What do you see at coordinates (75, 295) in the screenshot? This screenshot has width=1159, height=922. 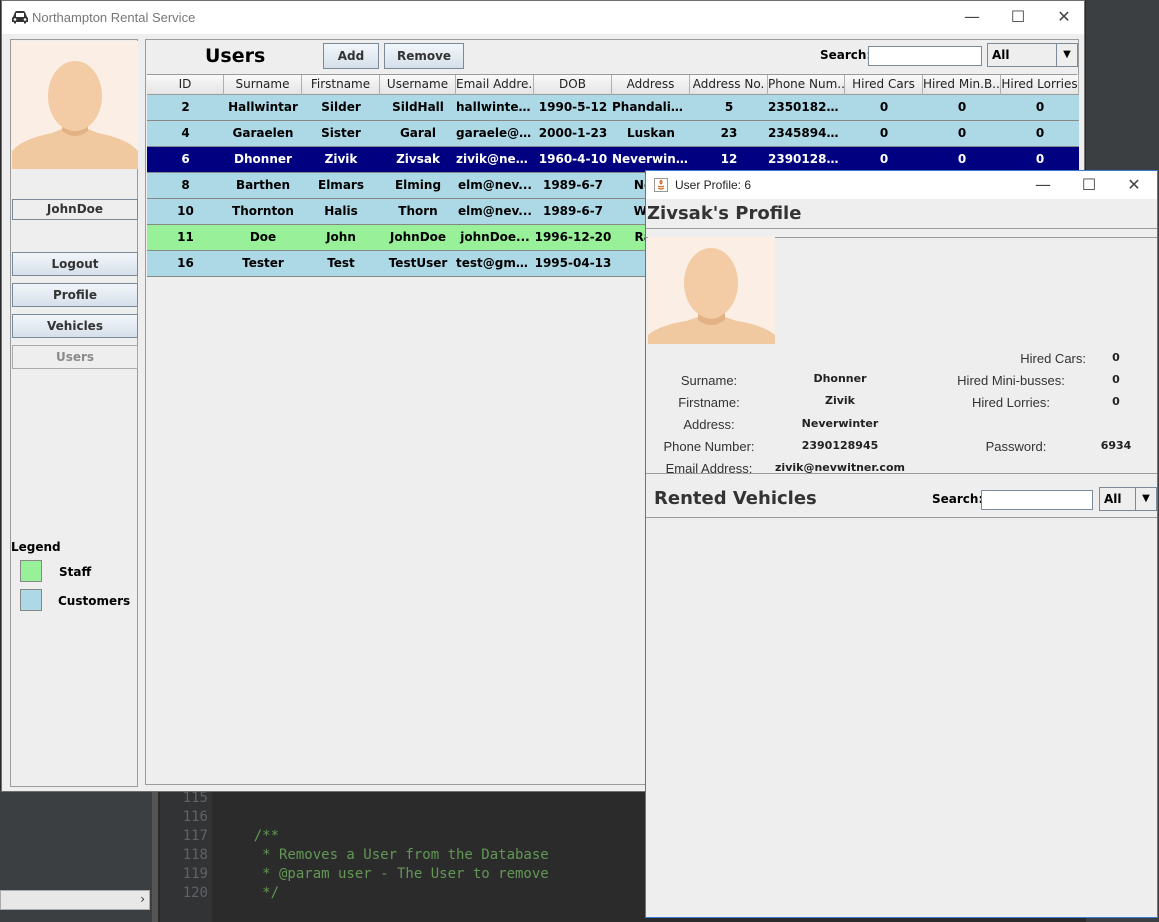 I see `profile-button: Profile` at bounding box center [75, 295].